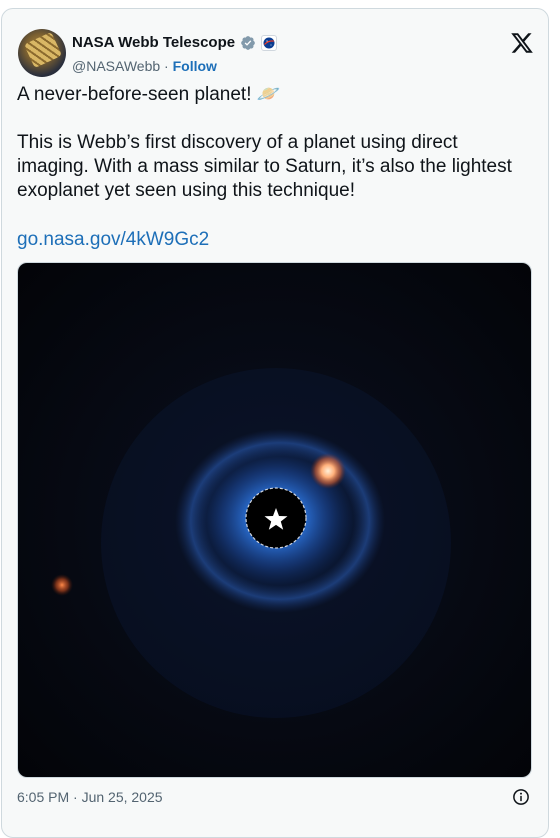  Describe the element at coordinates (113, 240) in the screenshot. I see `tweet-link: go.nasa.gov/4kW9Gc2` at that location.